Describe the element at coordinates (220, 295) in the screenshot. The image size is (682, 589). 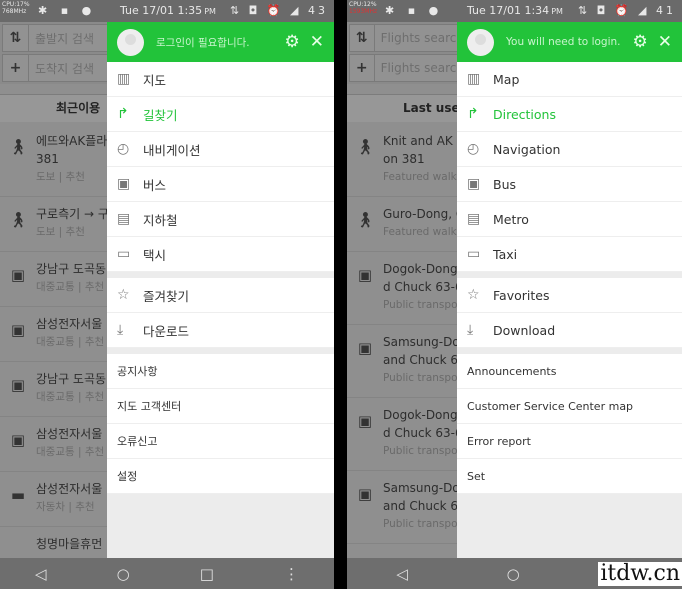
I see `menu-item-star: ☆ 즐겨찾기` at that location.